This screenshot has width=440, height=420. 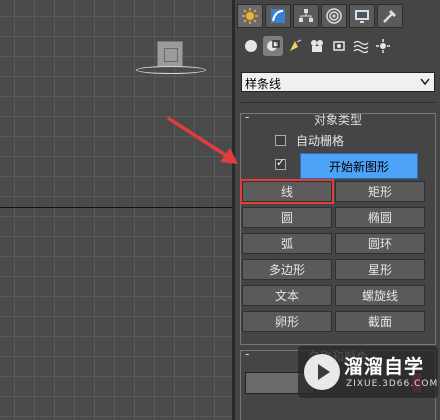 I want to click on chevron-down-icon, so click(x=425, y=82).